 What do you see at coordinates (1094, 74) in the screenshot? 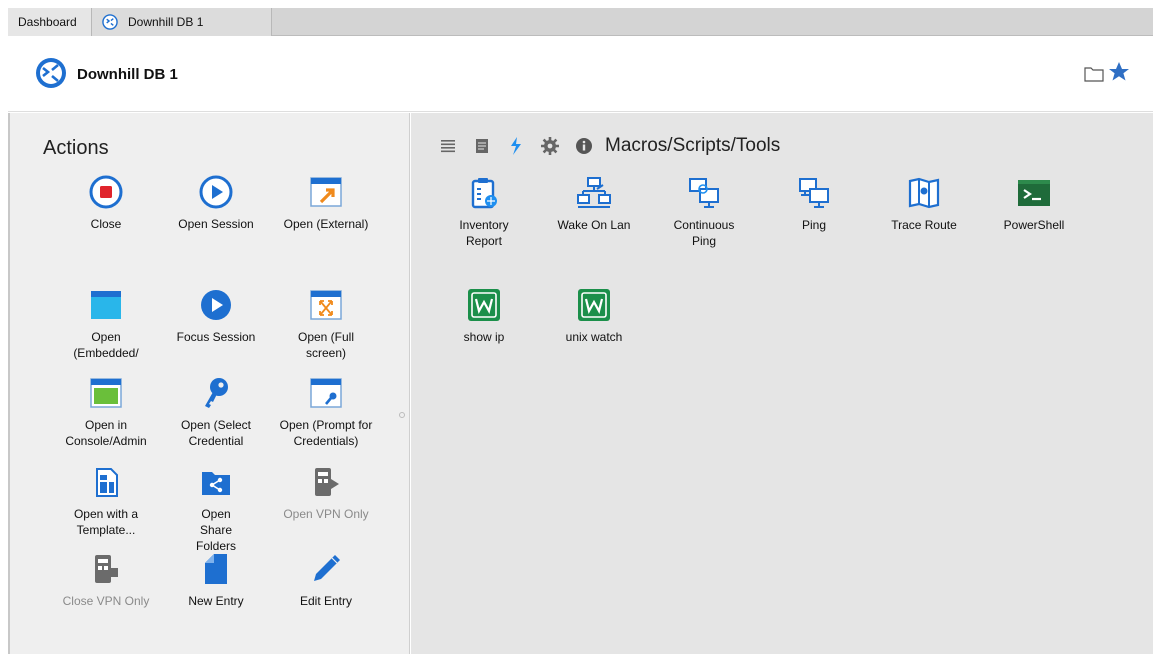
I see `folder-icon` at bounding box center [1094, 74].